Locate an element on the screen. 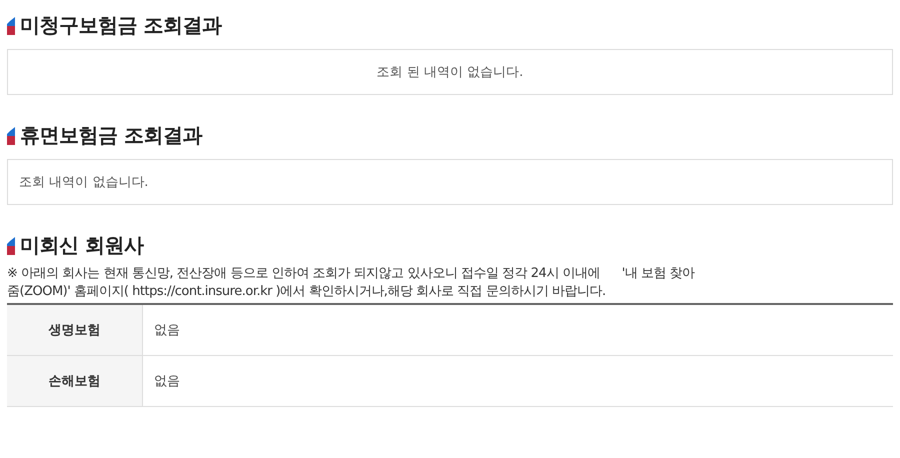  section-title: 휴면보험금 조회결과 is located at coordinates (111, 135).